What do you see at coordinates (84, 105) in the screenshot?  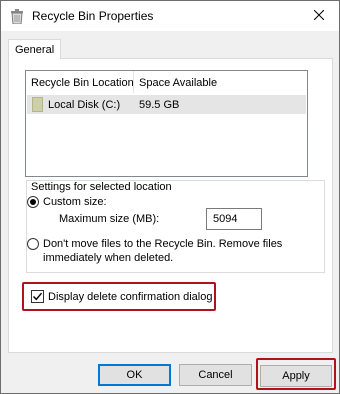 I see `location-name: Local Disk (C:)` at bounding box center [84, 105].